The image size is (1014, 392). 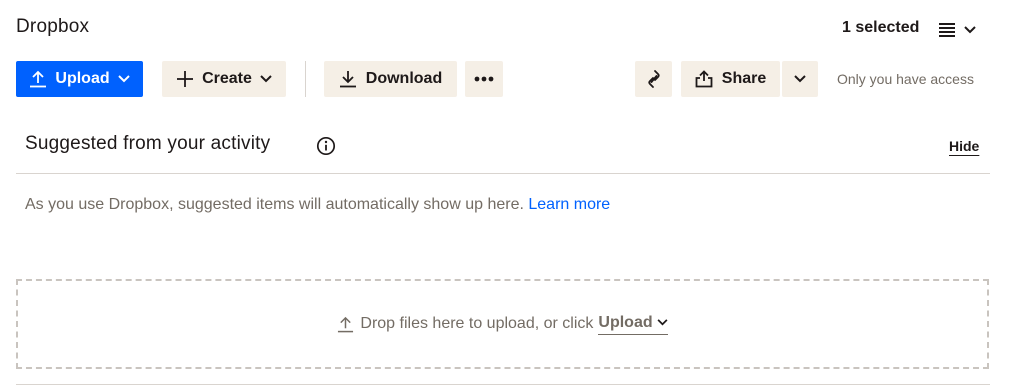 I want to click on list-view-icon, so click(x=947, y=30).